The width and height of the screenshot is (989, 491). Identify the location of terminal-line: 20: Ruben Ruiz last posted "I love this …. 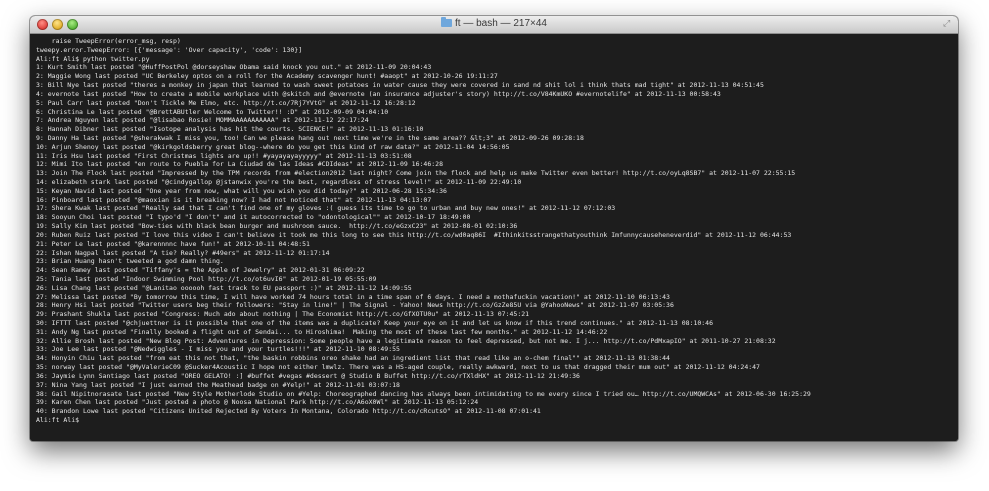
(414, 234).